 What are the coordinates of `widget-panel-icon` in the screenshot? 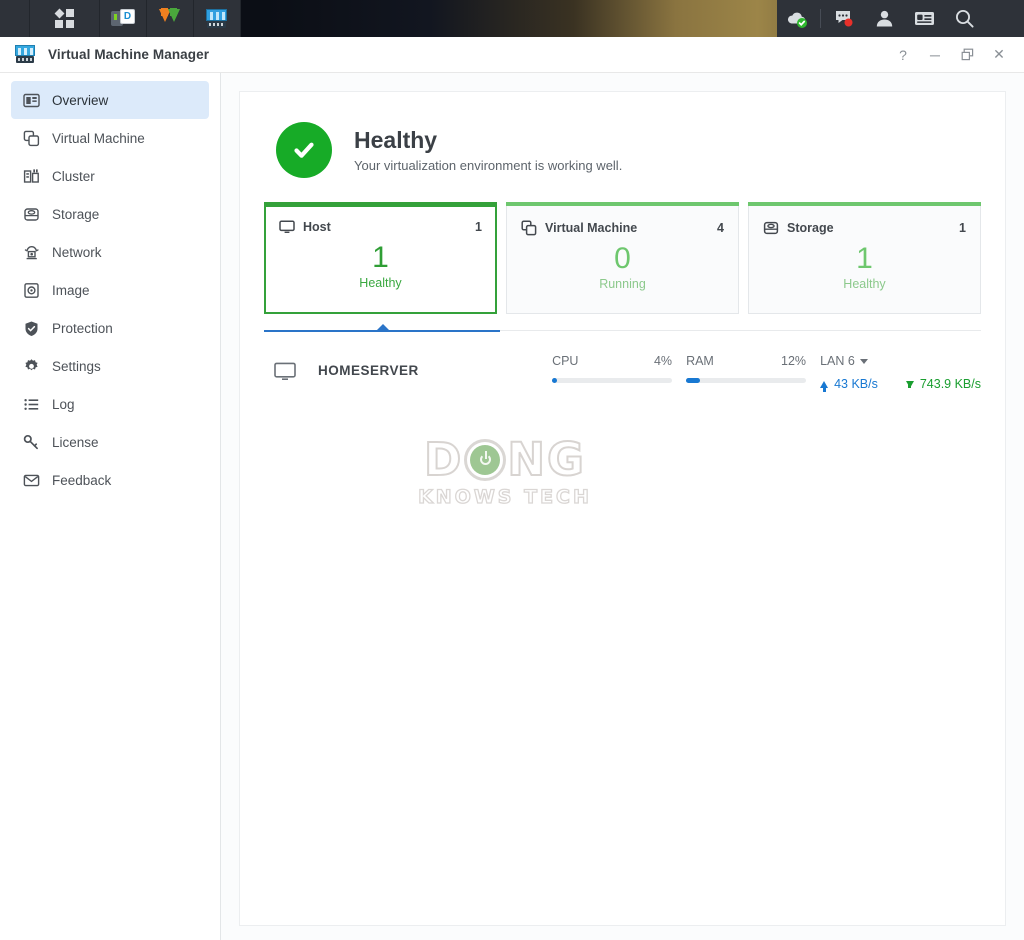 It's located at (924, 18).